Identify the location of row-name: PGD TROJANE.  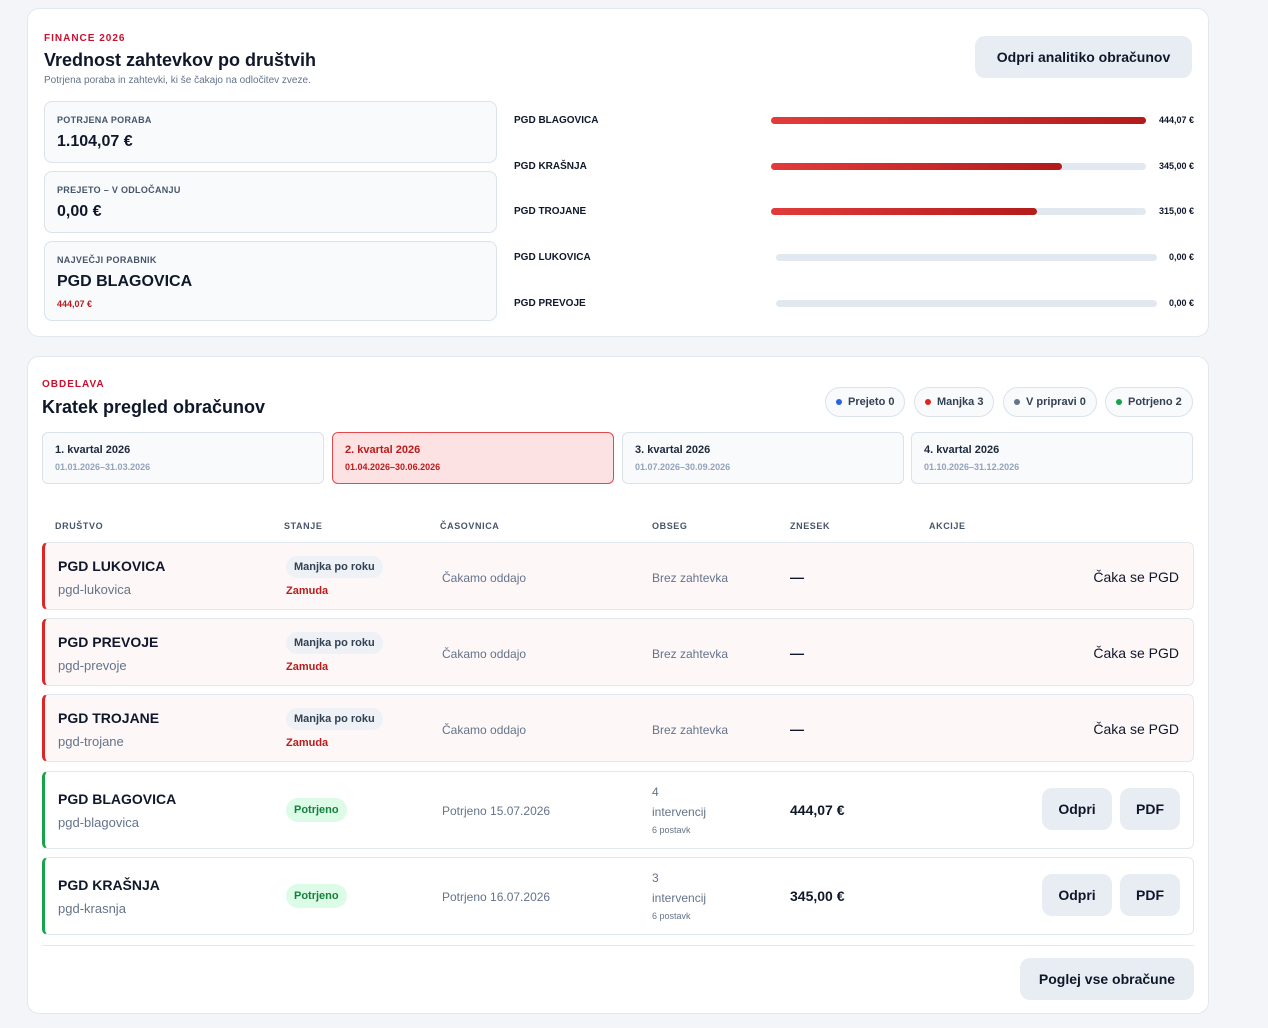
(109, 718).